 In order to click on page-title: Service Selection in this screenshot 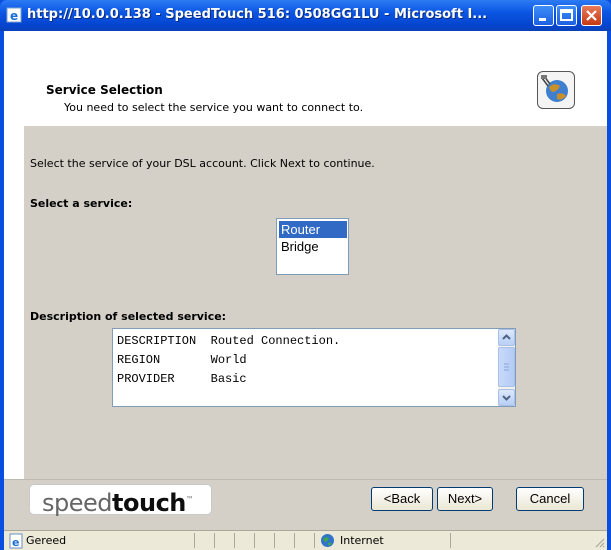, I will do `click(104, 90)`.